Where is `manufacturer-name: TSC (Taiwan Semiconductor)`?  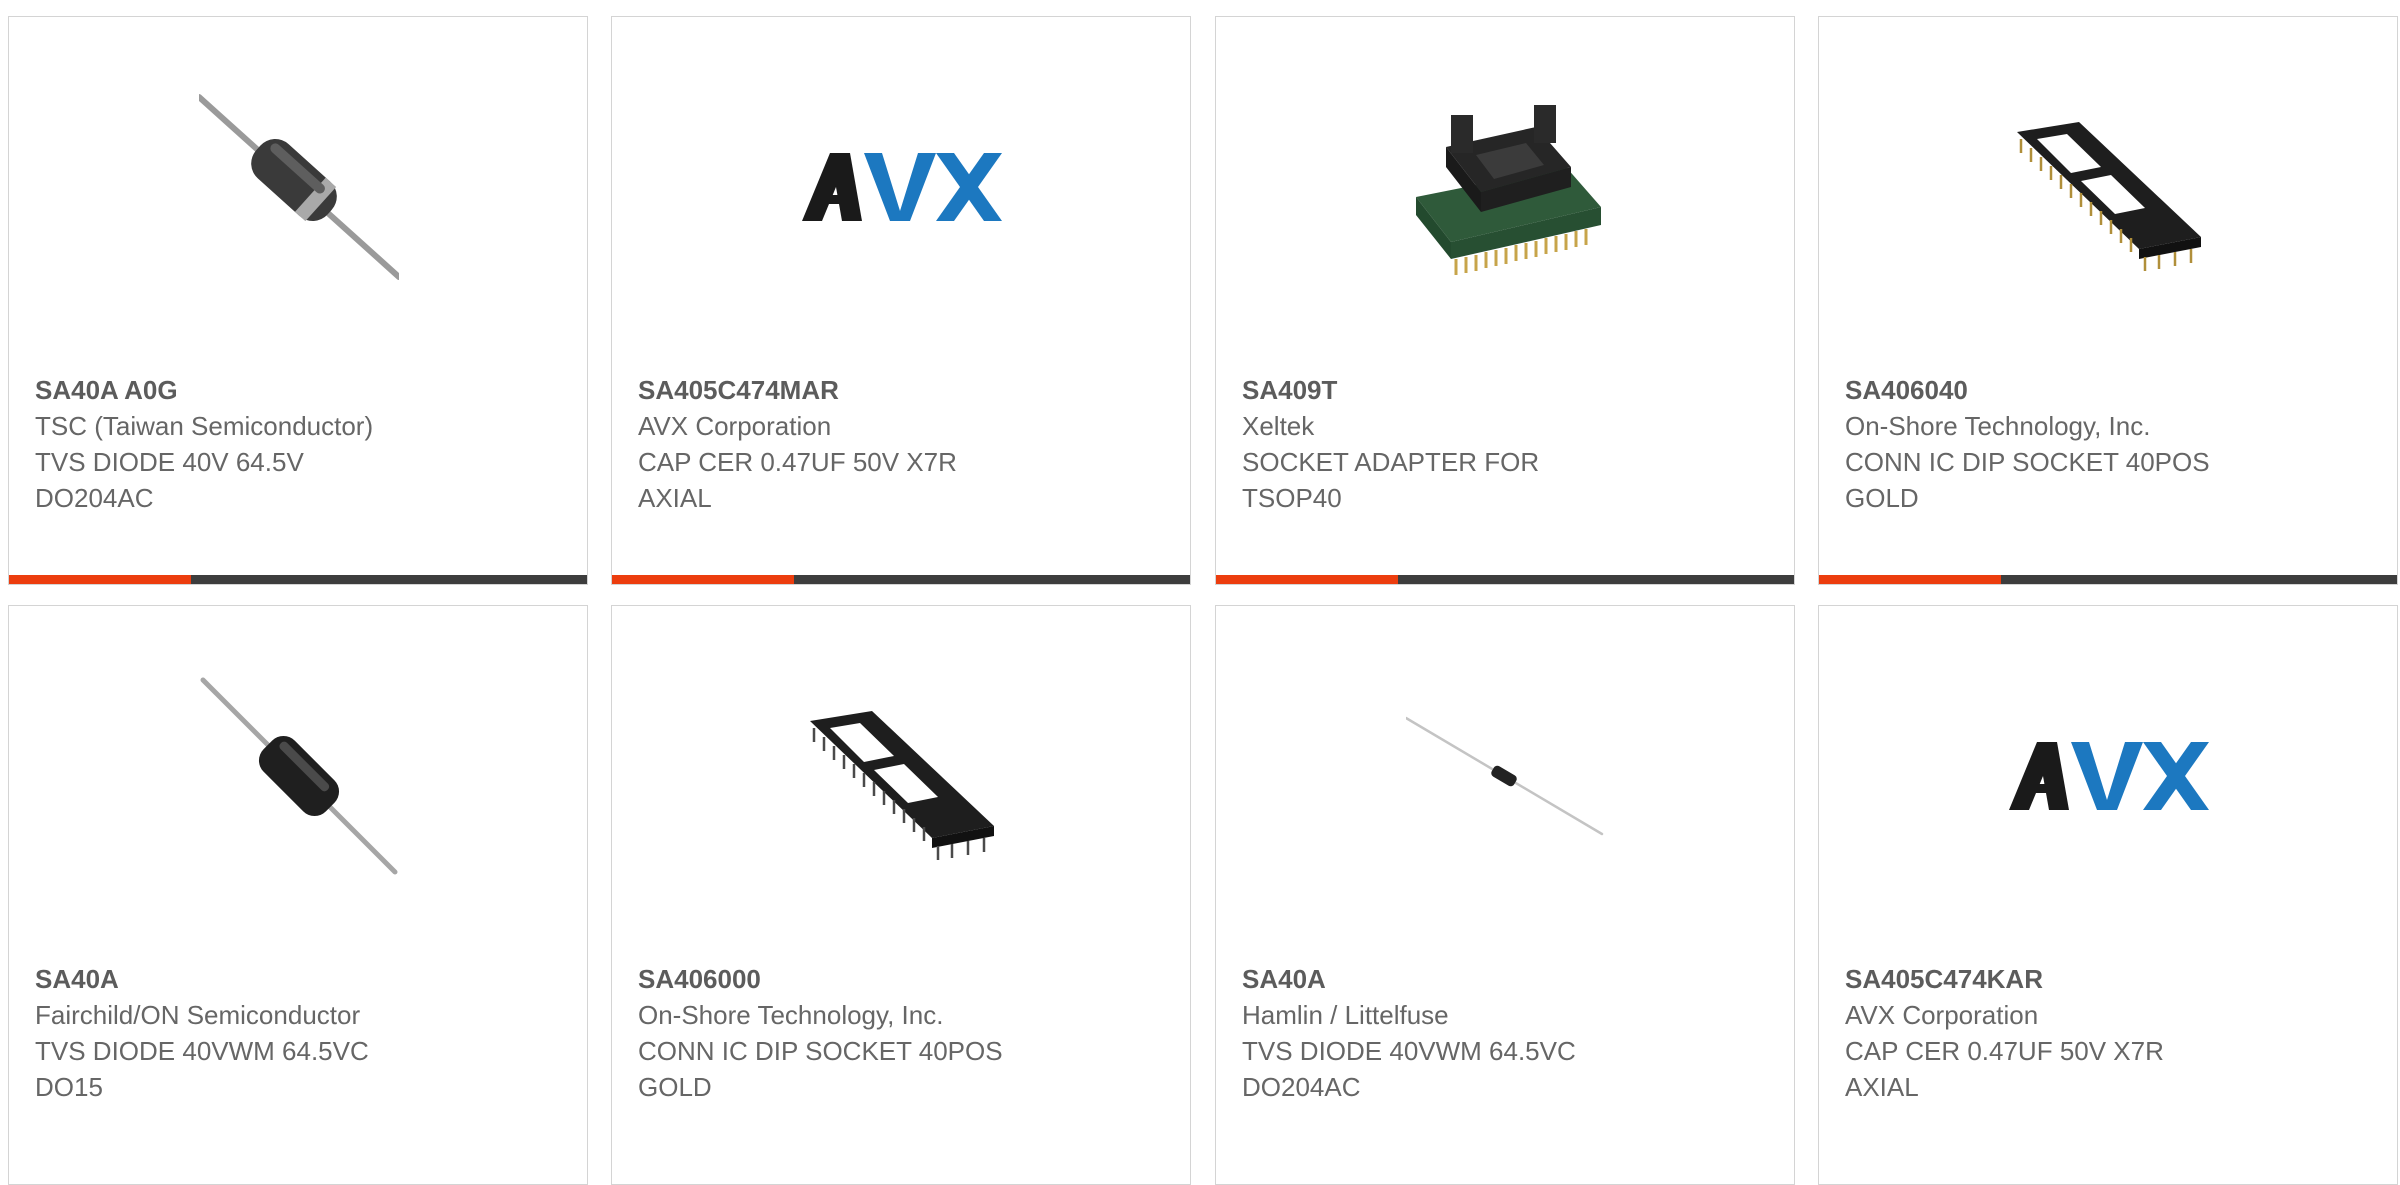
manufacturer-name: TSC (Taiwan Semiconductor) is located at coordinates (204, 426).